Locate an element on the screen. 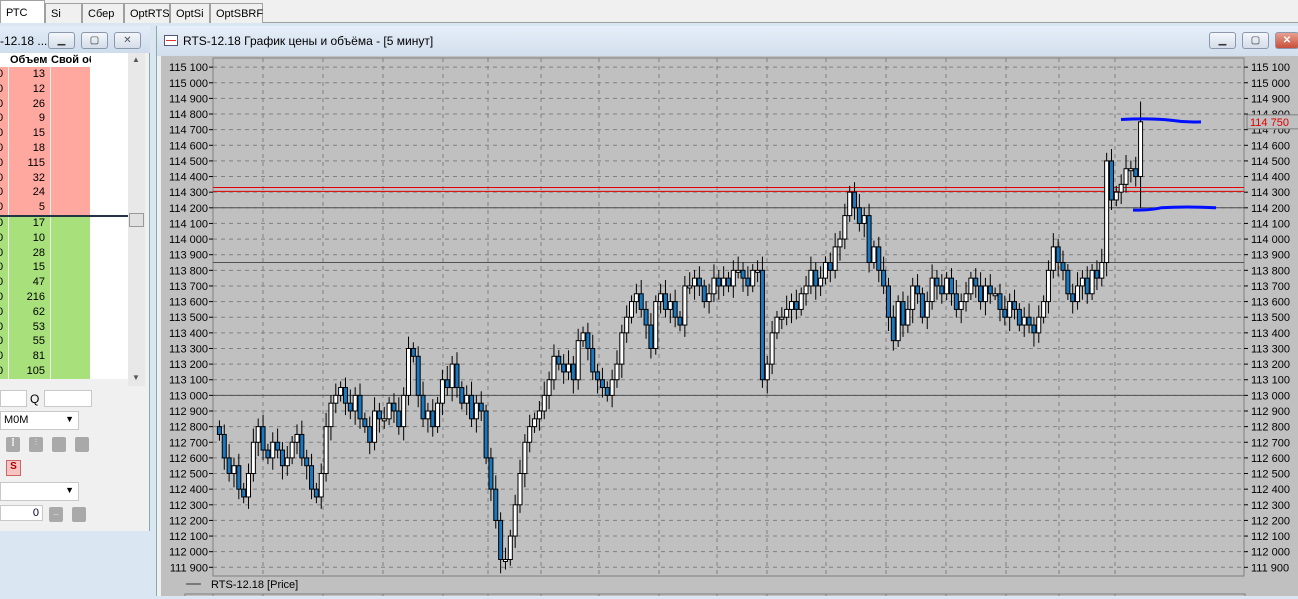 This screenshot has height=599, width=1298. sell-row: 0 115 is located at coordinates (64, 163).